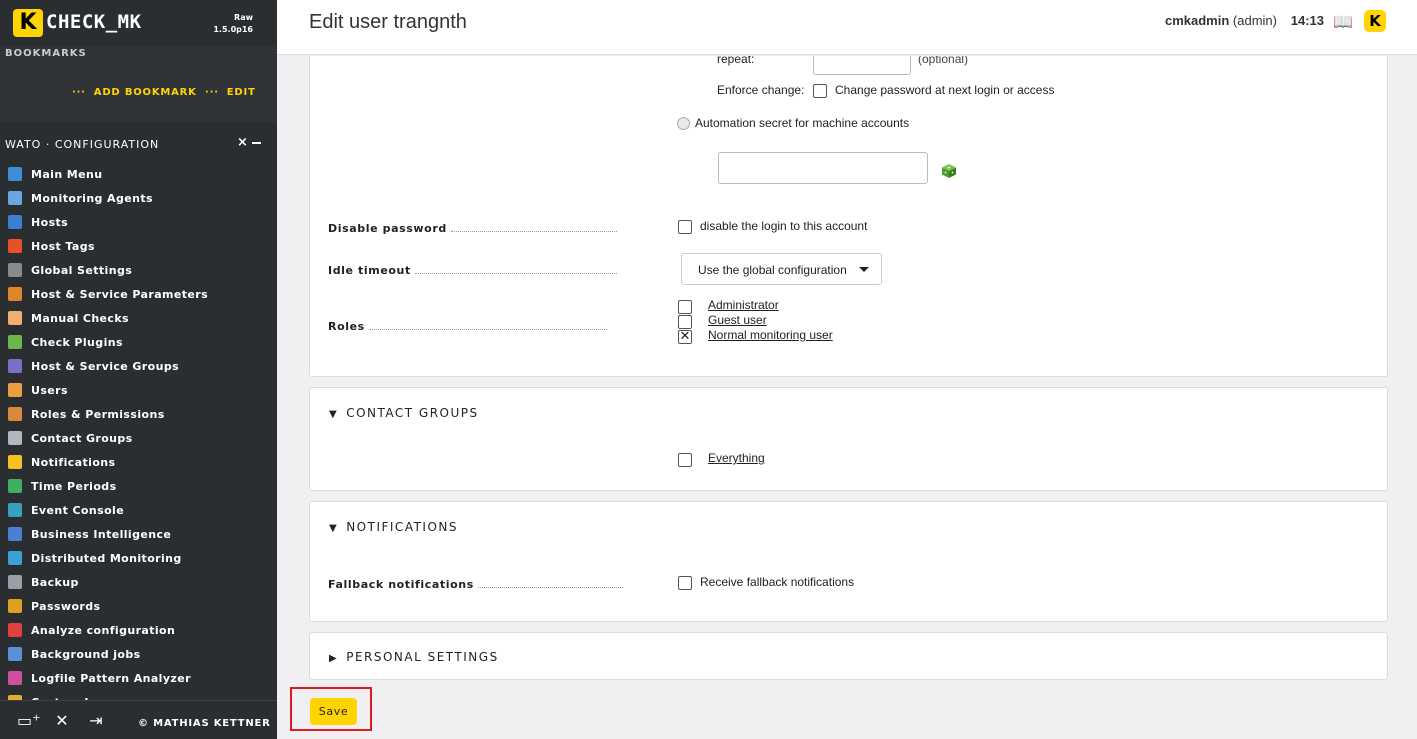  I want to click on personal-settings-header: ▶ PERSONAL SETTINGS, so click(414, 657).